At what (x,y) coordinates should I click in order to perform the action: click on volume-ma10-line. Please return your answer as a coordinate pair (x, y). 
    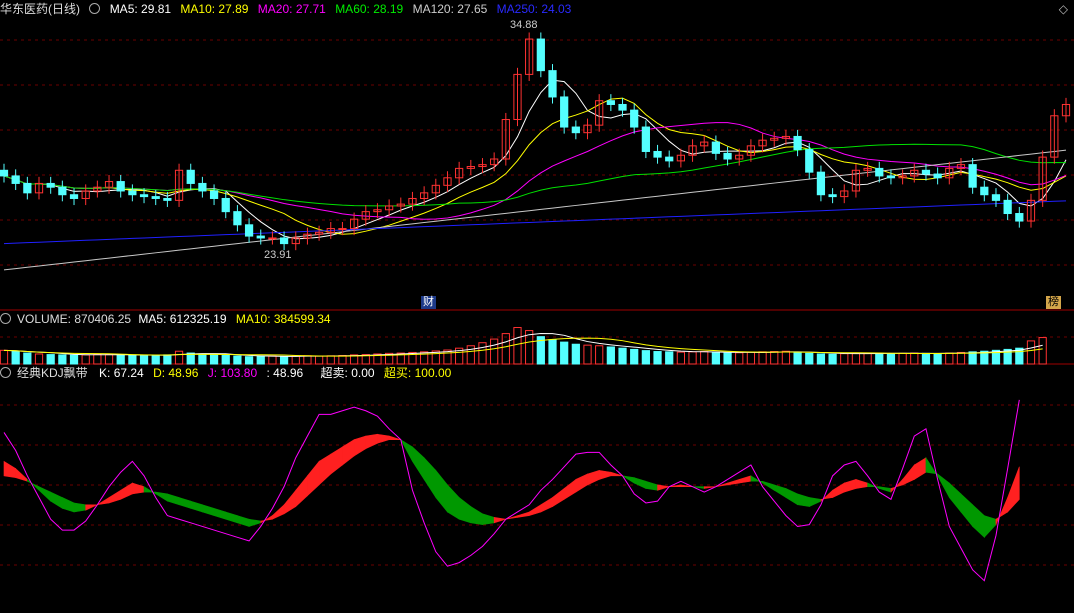
    Looking at the image, I should click on (523, 347).